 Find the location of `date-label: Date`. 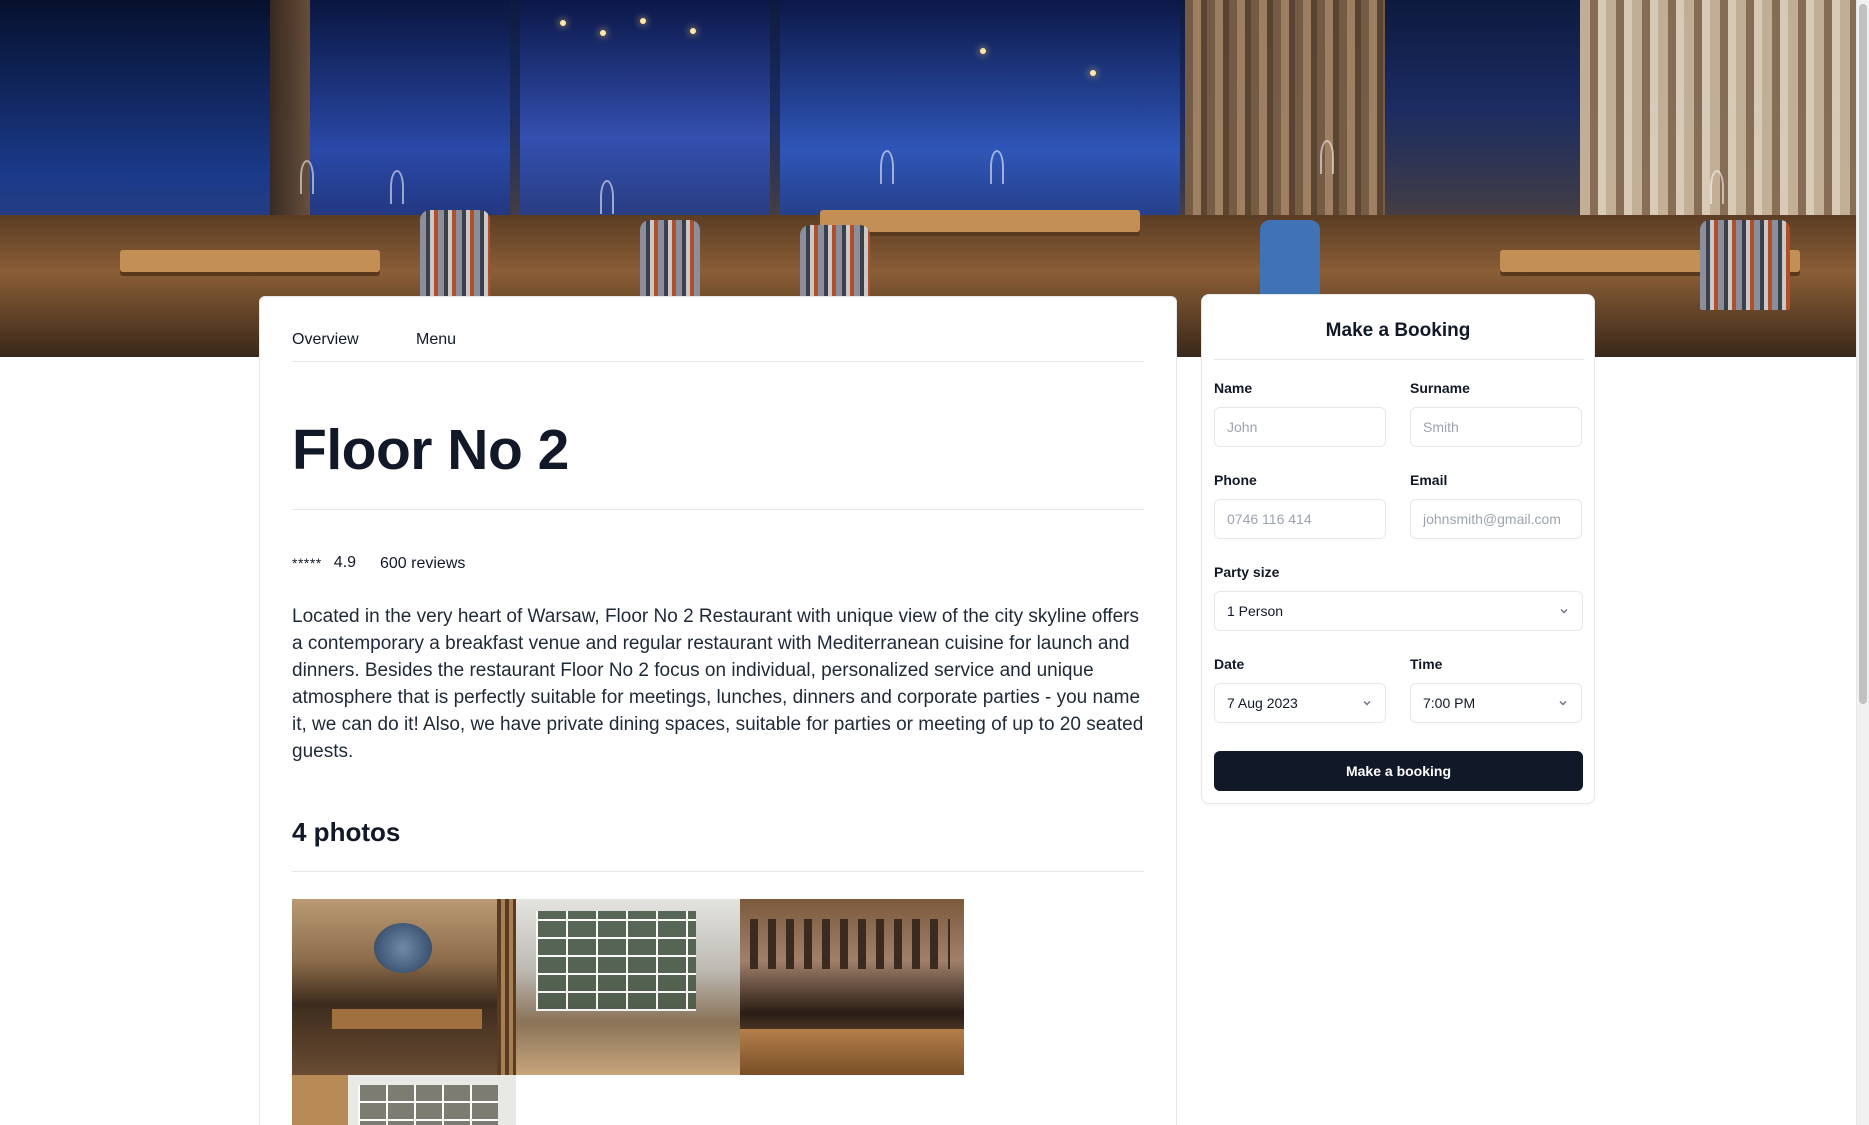

date-label: Date is located at coordinates (1229, 664).